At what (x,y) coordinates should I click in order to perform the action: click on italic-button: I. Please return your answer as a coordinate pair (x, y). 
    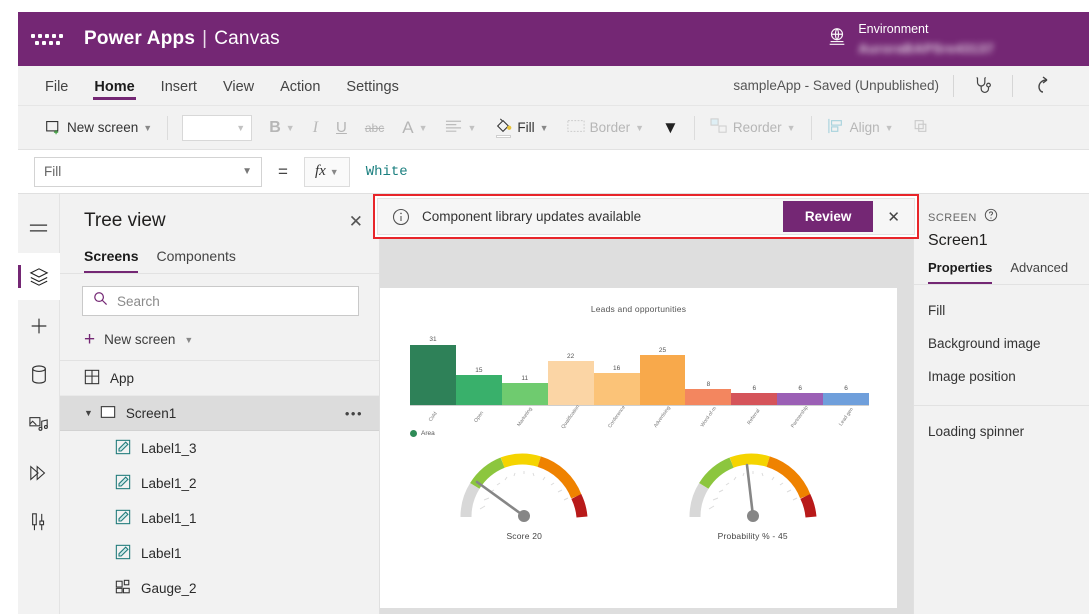
    Looking at the image, I should click on (315, 128).